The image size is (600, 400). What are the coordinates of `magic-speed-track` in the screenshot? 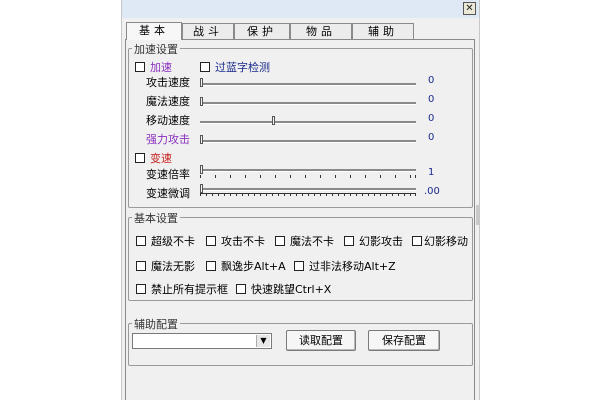 It's located at (308, 103).